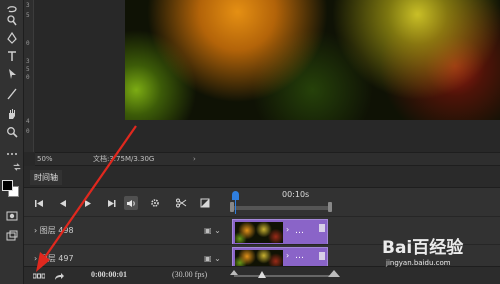 This screenshot has height=284, width=500. Describe the element at coordinates (194, 159) in the screenshot. I see `status-menu-arrow: ›` at that location.